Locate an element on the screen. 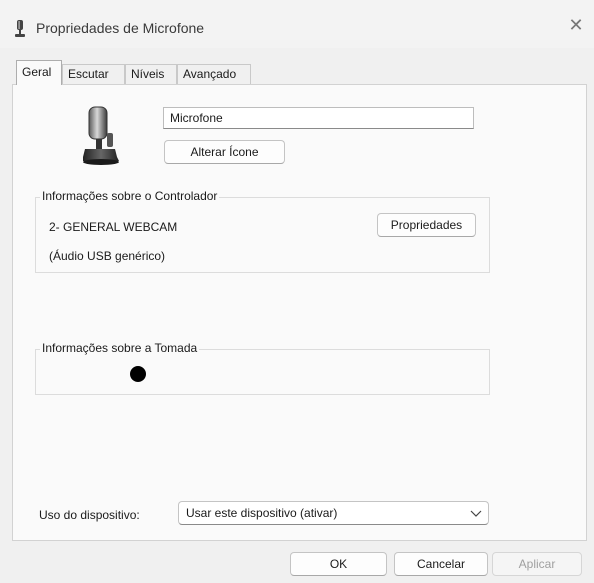  tab-geral: Geral is located at coordinates (39, 72).